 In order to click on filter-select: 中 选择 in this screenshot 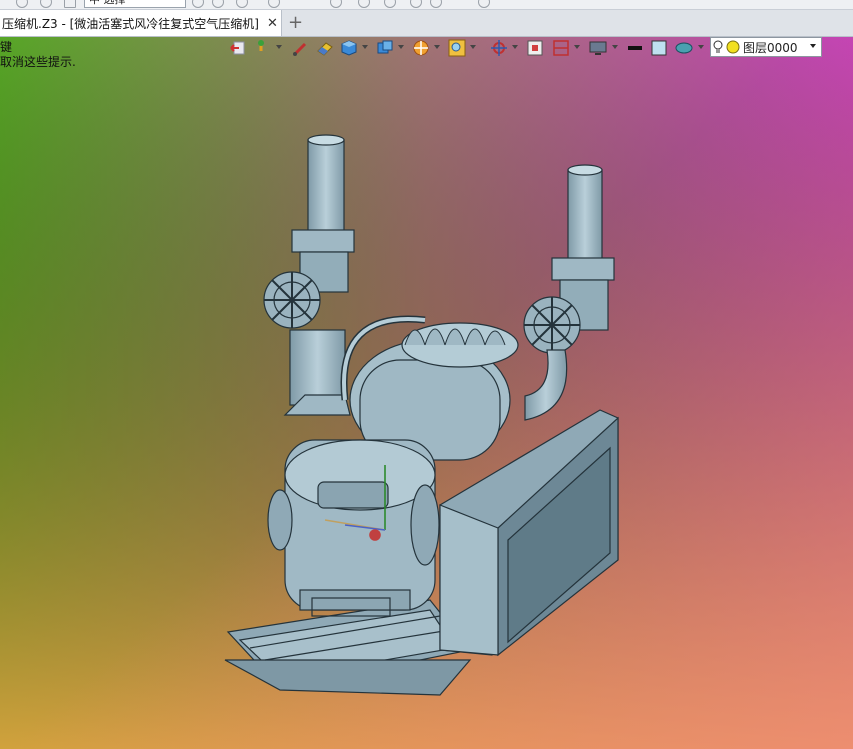, I will do `click(135, 4)`.